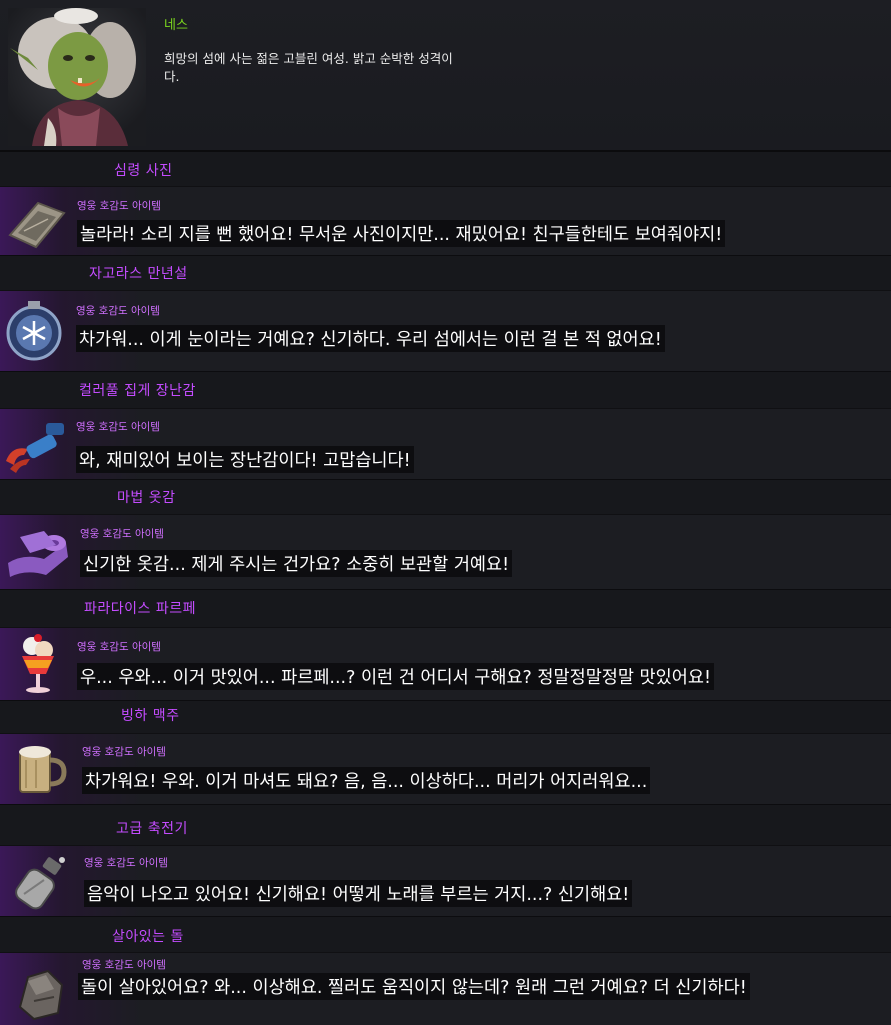  Describe the element at coordinates (38, 663) in the screenshot. I see `parfait-icon` at that location.